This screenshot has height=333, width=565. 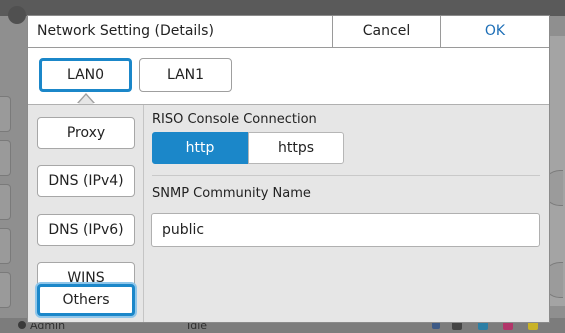 I want to click on sidebar-item-dns-ipv6: DNS (IPv6), so click(x=86, y=230).